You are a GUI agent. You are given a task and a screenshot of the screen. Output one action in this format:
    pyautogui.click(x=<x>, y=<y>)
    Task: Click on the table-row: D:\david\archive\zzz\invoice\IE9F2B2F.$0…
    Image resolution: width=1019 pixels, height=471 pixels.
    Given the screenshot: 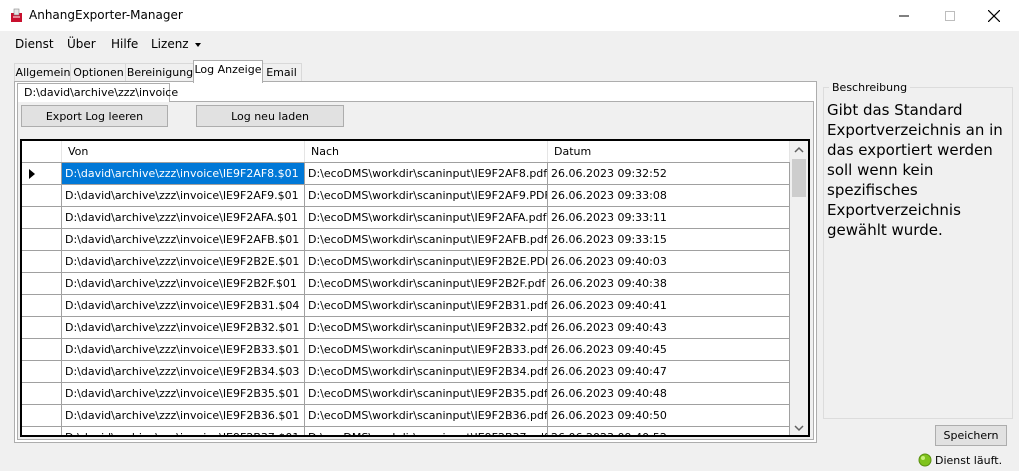 What is the action you would take?
    pyautogui.click(x=406, y=284)
    